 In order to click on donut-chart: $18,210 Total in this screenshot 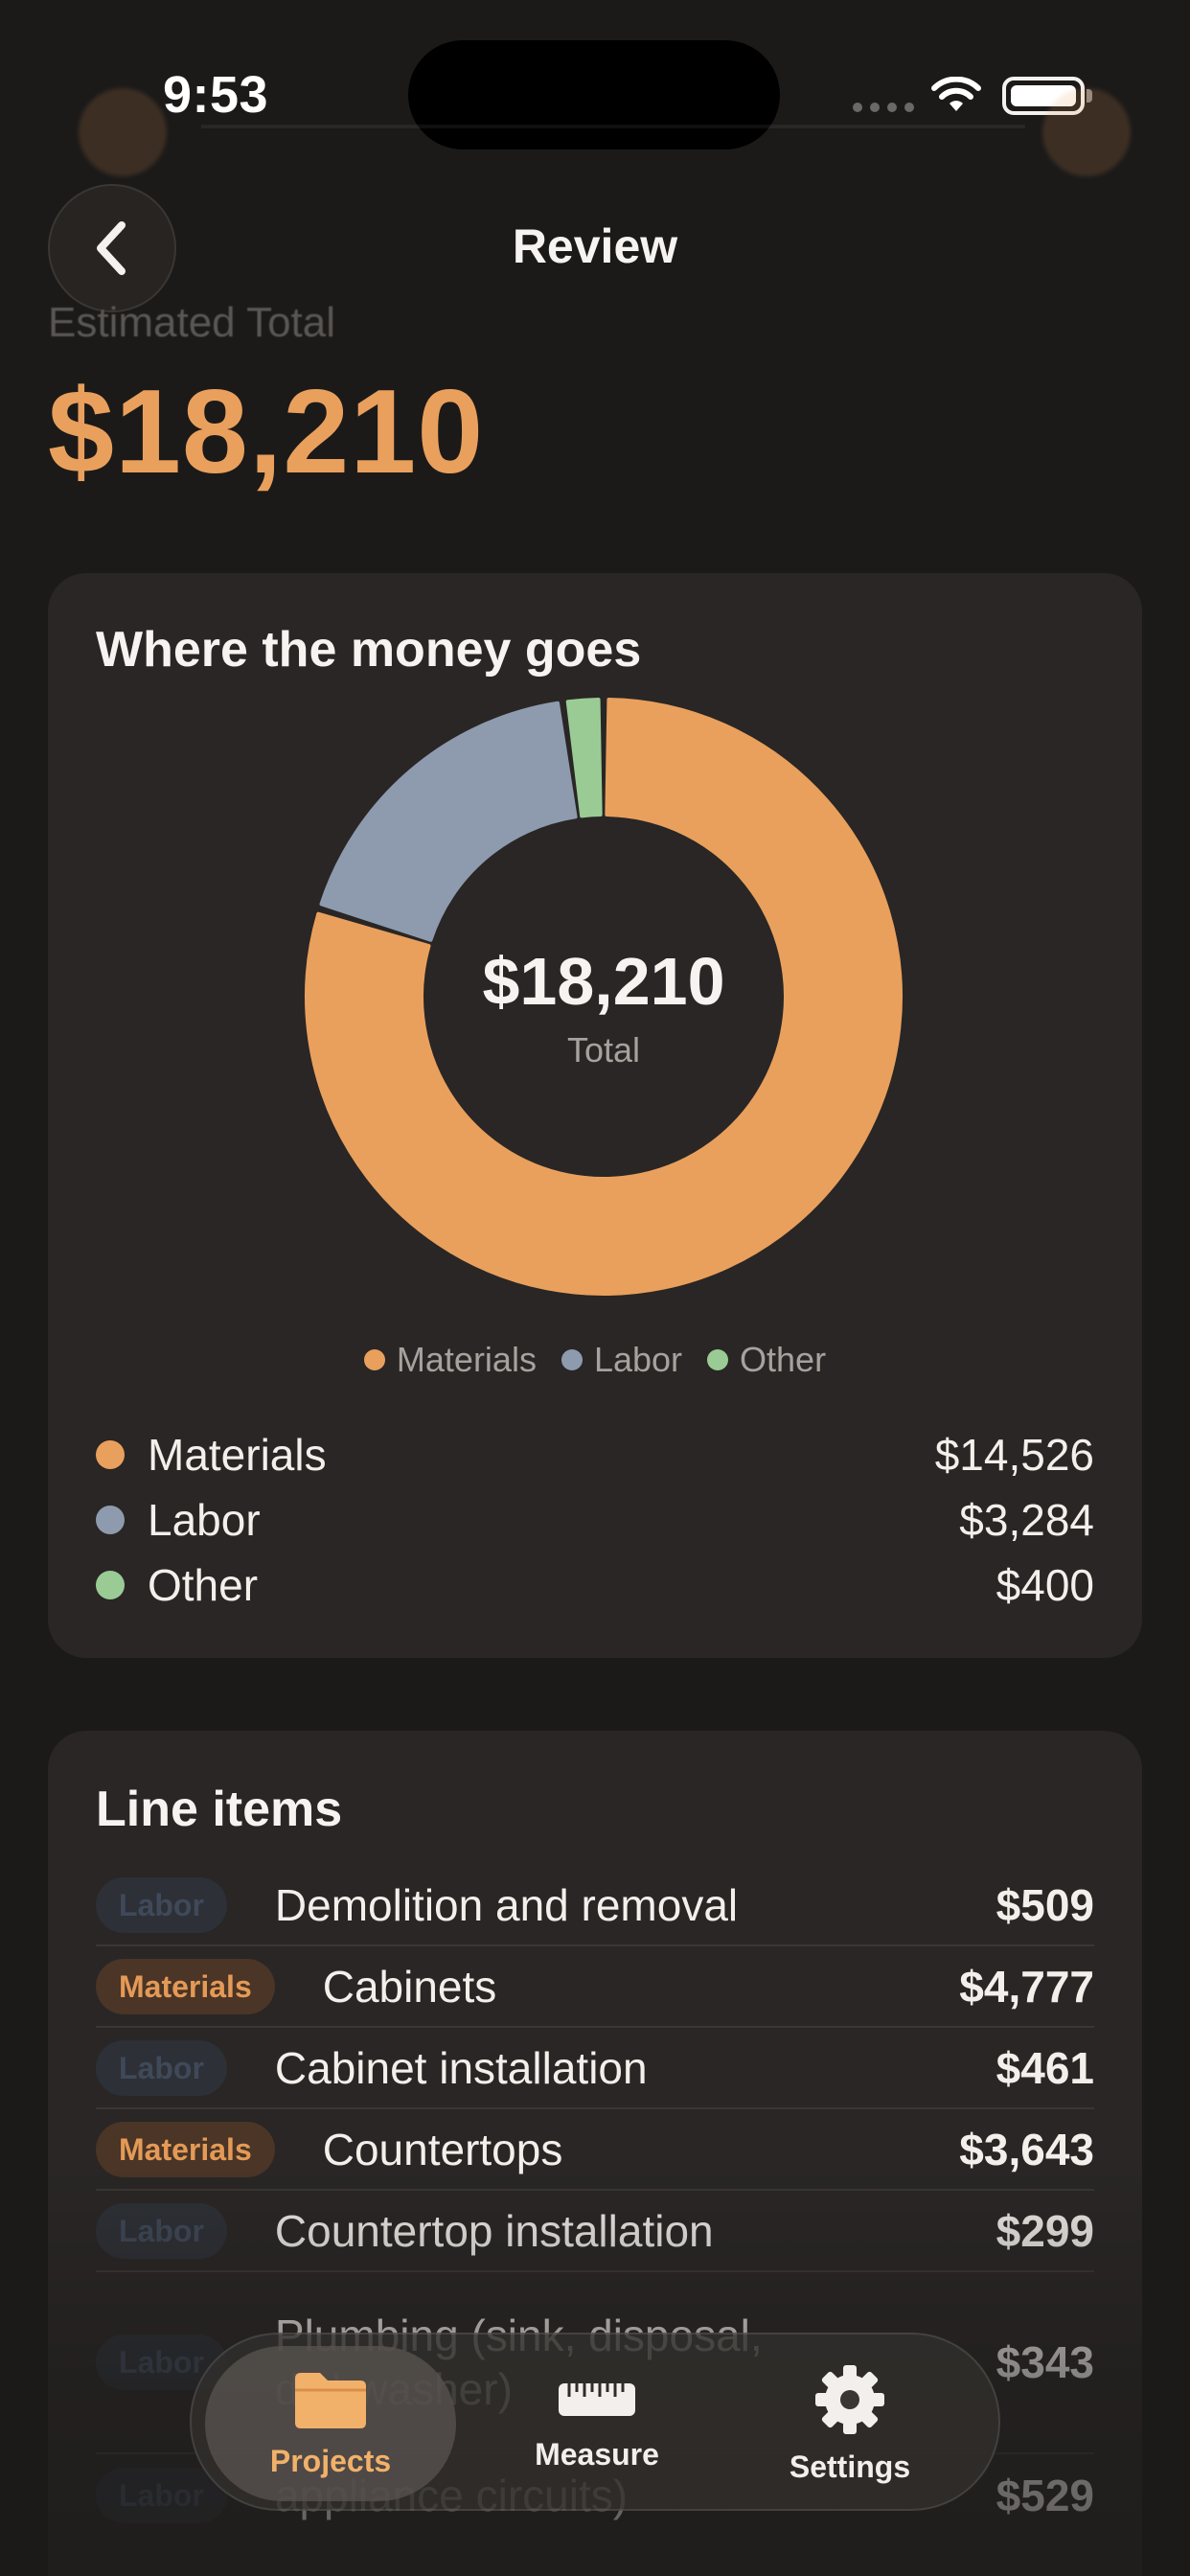, I will do `click(604, 997)`.